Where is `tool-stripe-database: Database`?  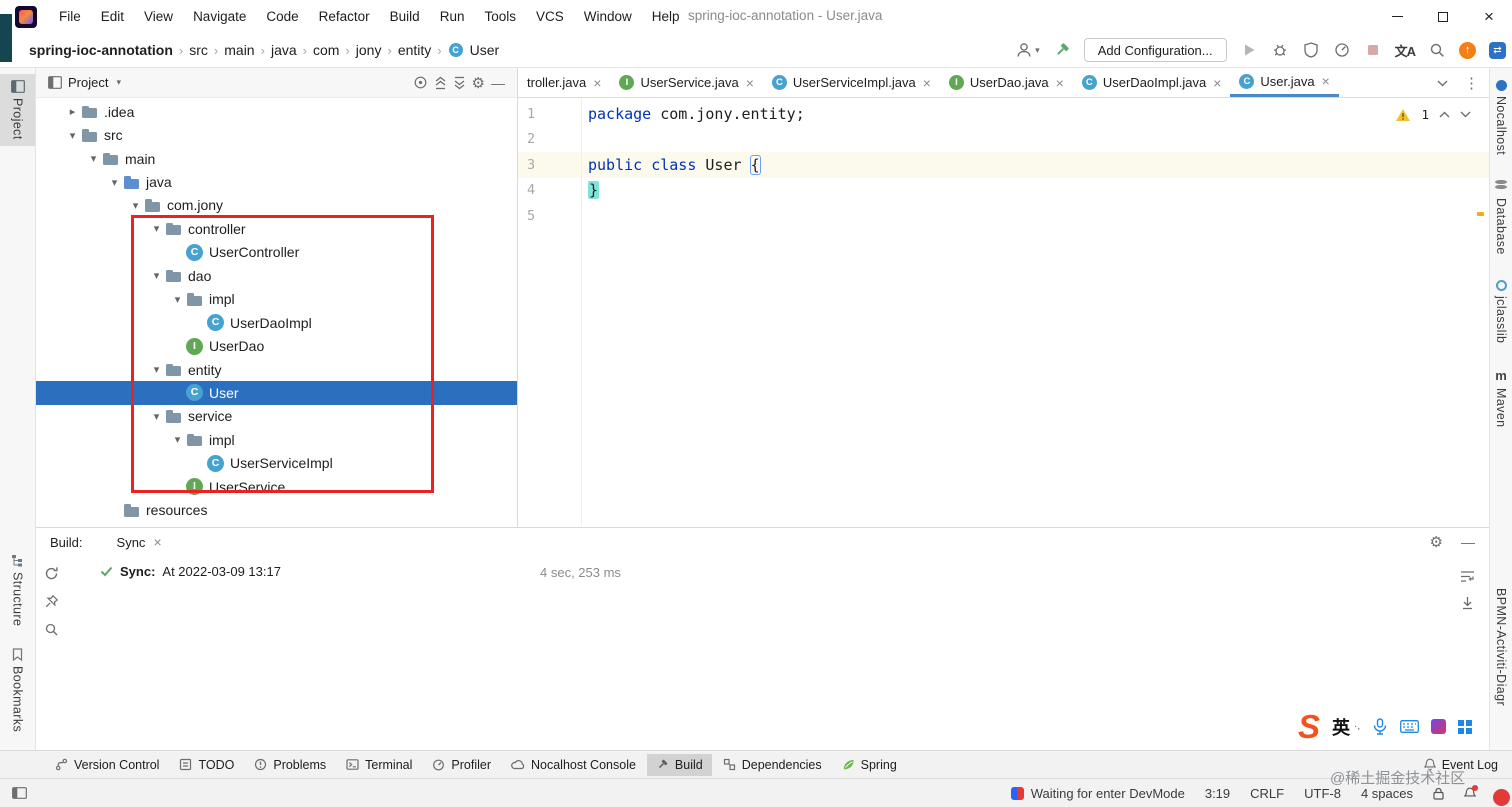
tool-stripe-database: Database is located at coordinates (1501, 217).